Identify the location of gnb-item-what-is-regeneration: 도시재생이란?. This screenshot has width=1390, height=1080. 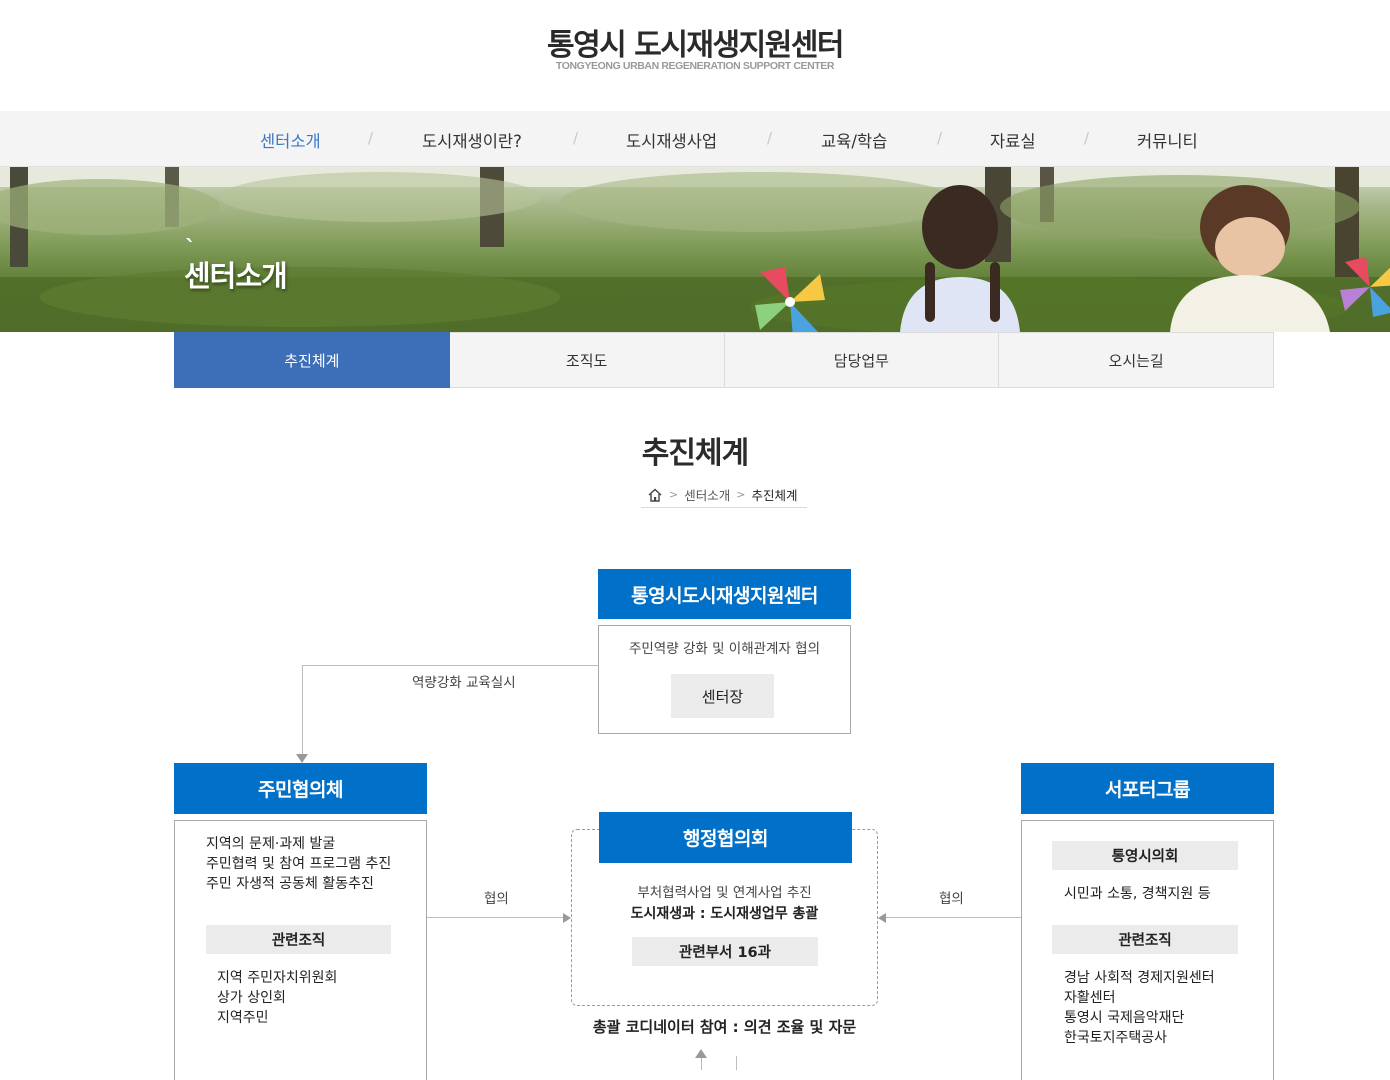
(472, 140).